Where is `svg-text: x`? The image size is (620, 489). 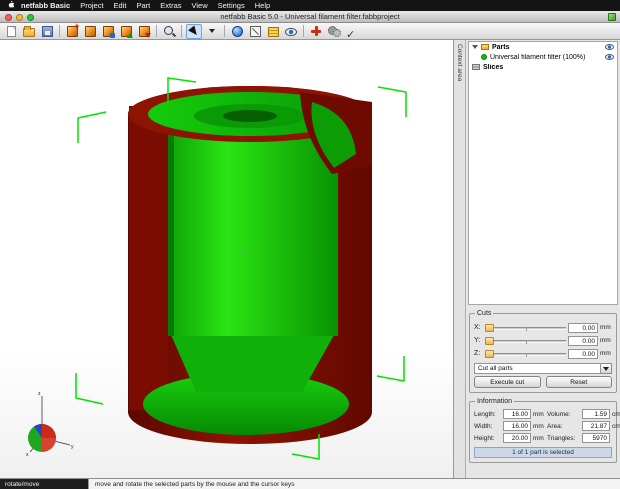 svg-text: x is located at coordinates (27, 455).